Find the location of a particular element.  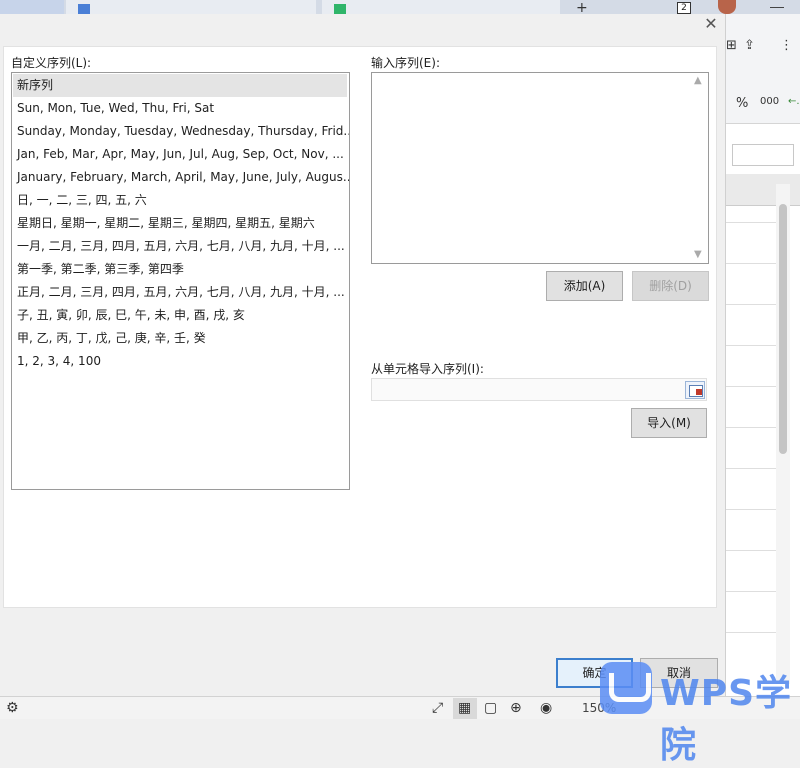

tab-workbook is located at coordinates (441, 7).